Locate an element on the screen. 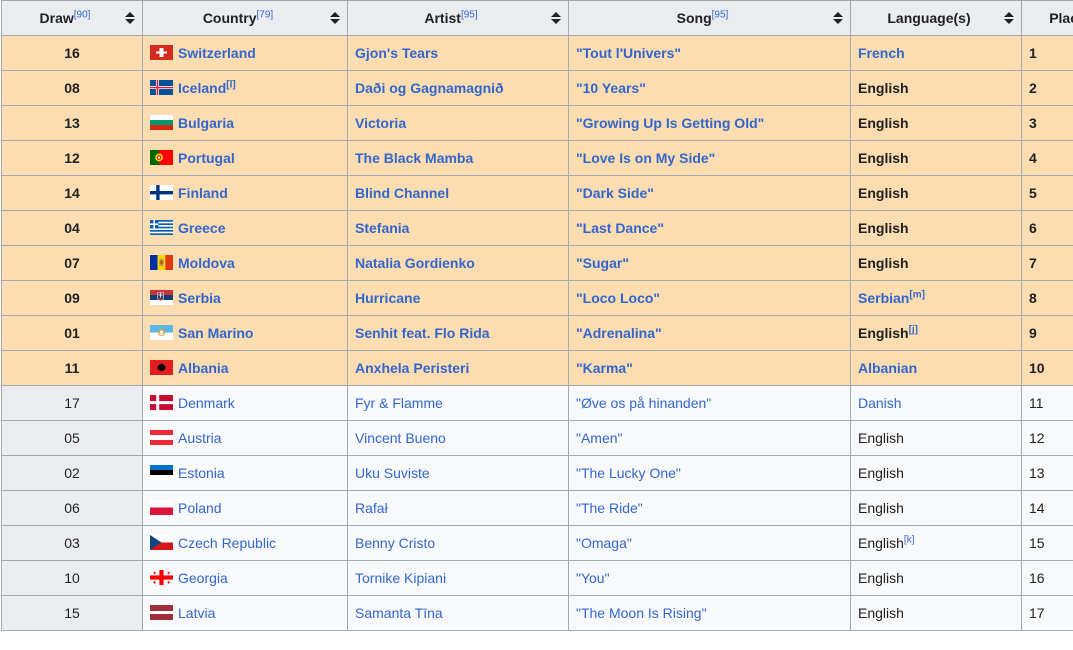 This screenshot has width=1073, height=650. country-link: San Marino is located at coordinates (215, 333).